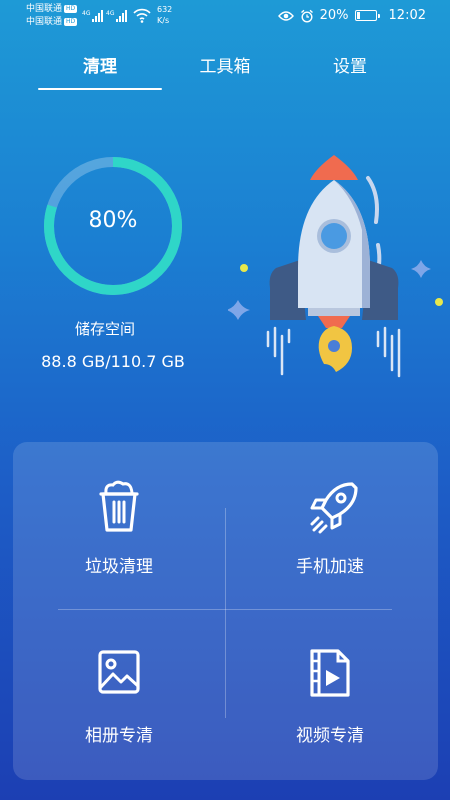 The image size is (450, 800). Describe the element at coordinates (330, 545) in the screenshot. I see `phone-boost-button: 手机加速` at that location.